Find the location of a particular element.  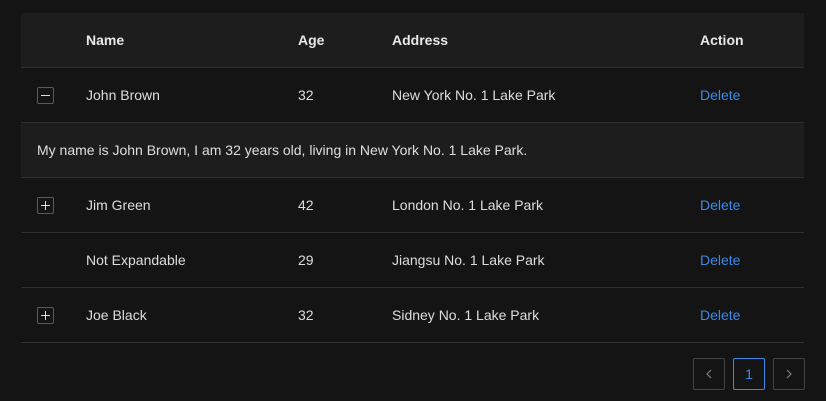

prev-page-button is located at coordinates (709, 374).